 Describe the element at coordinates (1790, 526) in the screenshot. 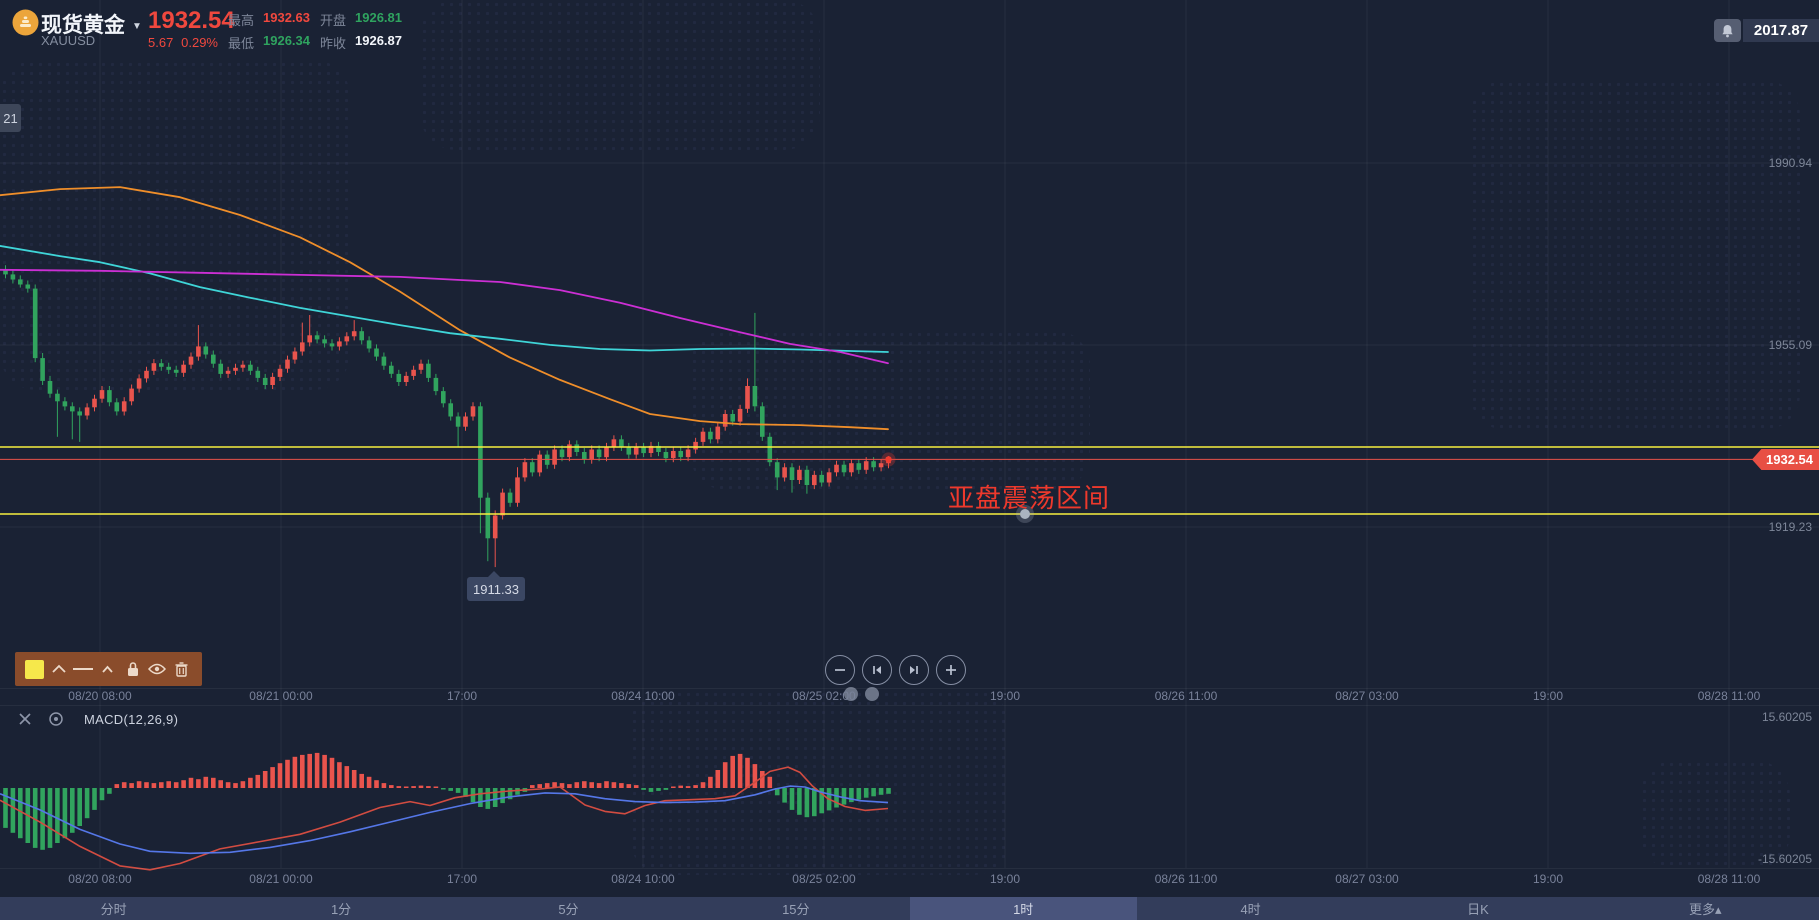

I see `price-axis-label: 1919.23` at that location.